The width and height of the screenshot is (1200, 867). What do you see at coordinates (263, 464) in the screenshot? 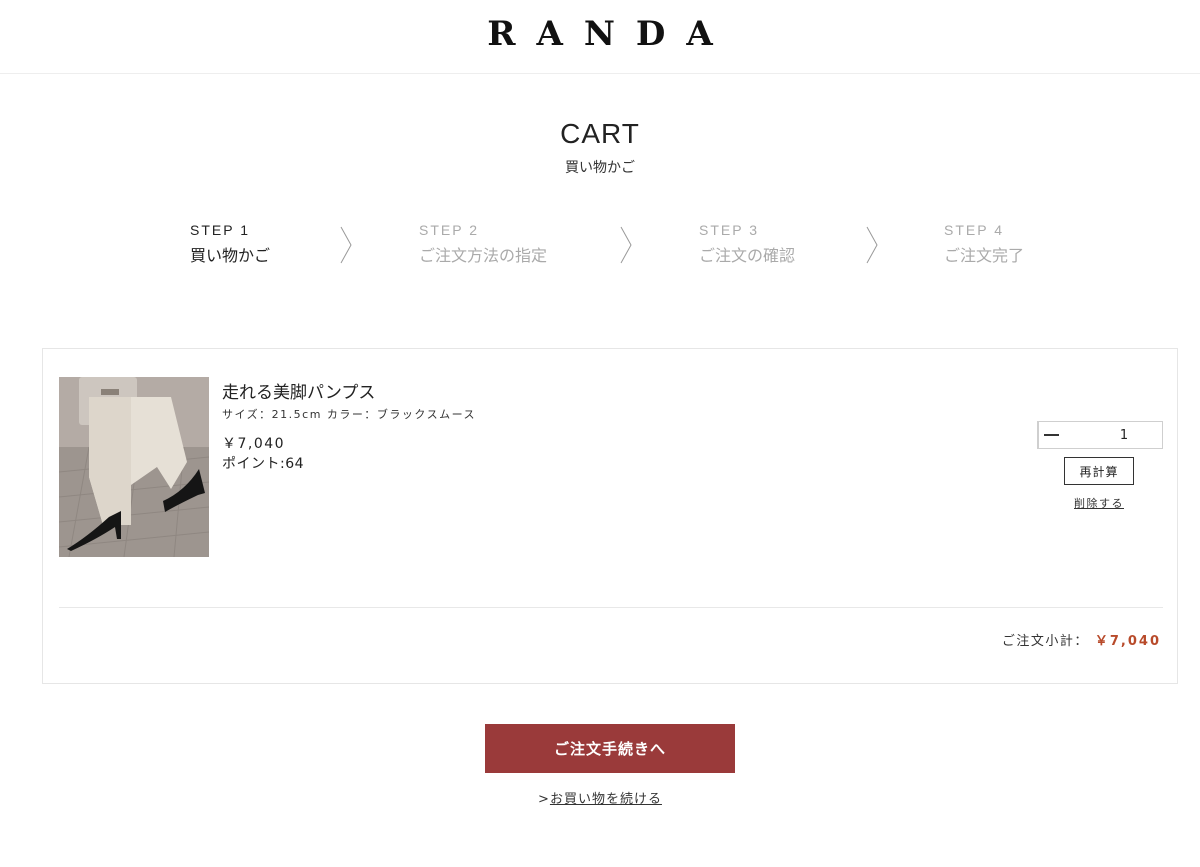
I see `product-points: ポイント:64` at bounding box center [263, 464].